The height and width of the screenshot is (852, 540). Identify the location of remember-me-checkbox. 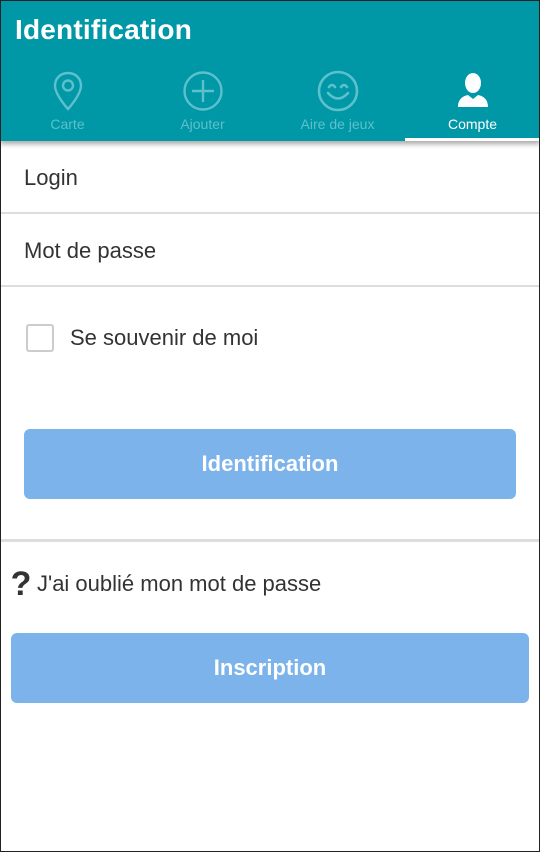
(40, 338).